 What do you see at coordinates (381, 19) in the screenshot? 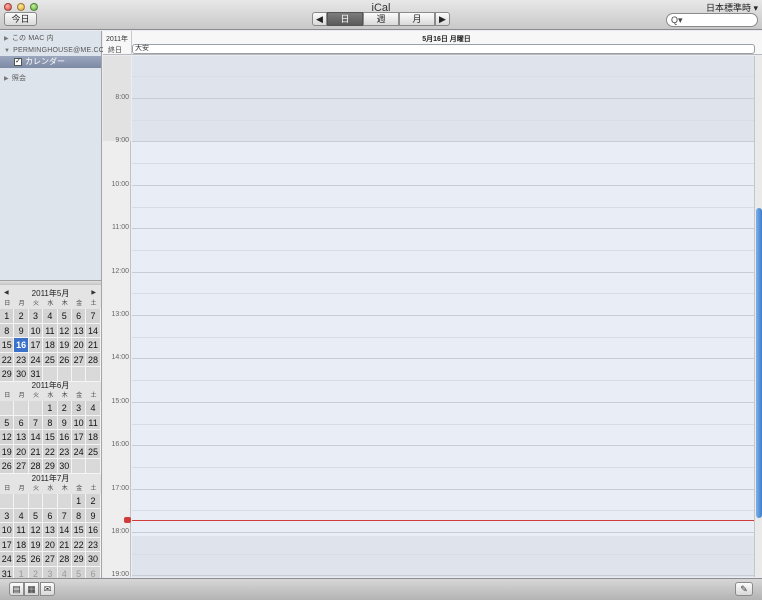
I see `tab-week-view: 週` at bounding box center [381, 19].